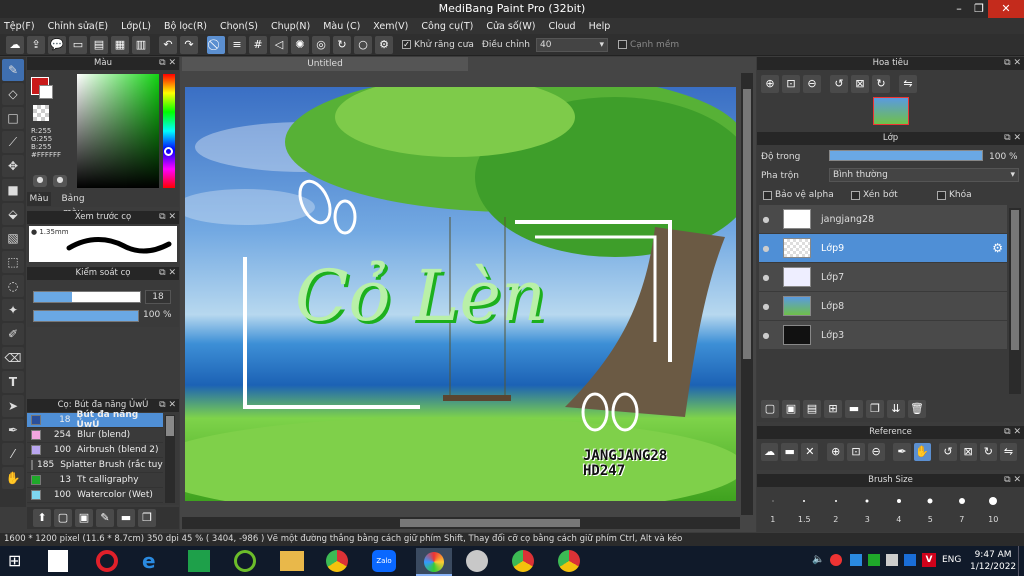 This screenshot has height=576, width=1024. Describe the element at coordinates (105, 518) in the screenshot. I see `edit-brush-icon: ✎` at that location.